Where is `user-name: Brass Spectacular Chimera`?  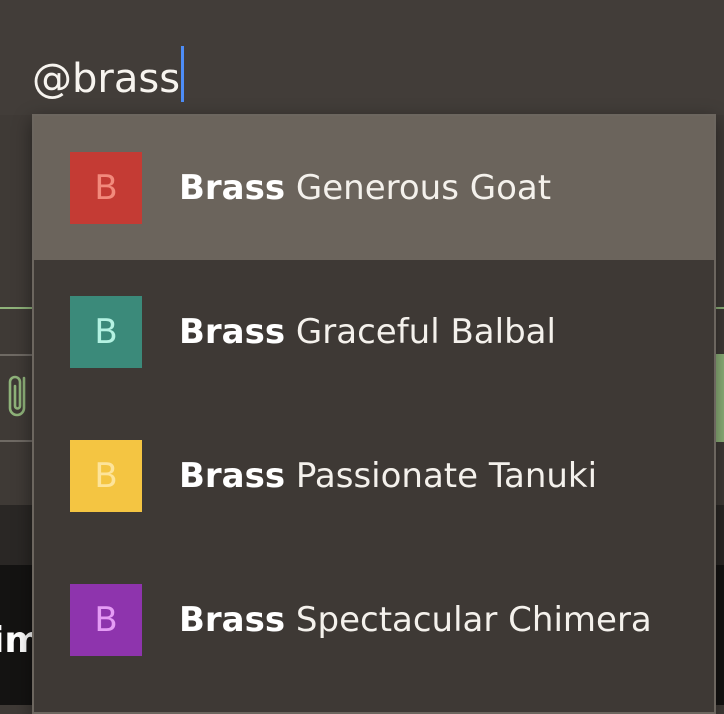
user-name: Brass Spectacular Chimera is located at coordinates (415, 620).